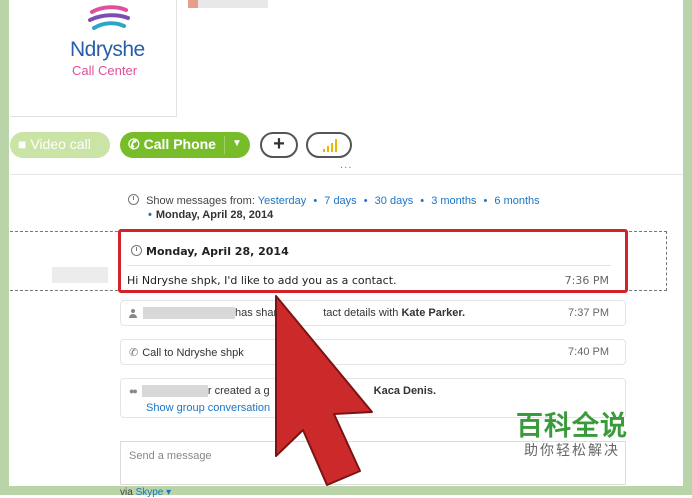 Image resolution: width=692 pixels, height=498 pixels. I want to click on logo-name: Ndryshe, so click(107, 49).